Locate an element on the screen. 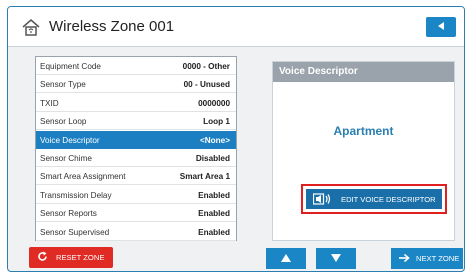 This screenshot has width=471, height=275. settings-row: Sensor Reports Enabled is located at coordinates (136, 213).